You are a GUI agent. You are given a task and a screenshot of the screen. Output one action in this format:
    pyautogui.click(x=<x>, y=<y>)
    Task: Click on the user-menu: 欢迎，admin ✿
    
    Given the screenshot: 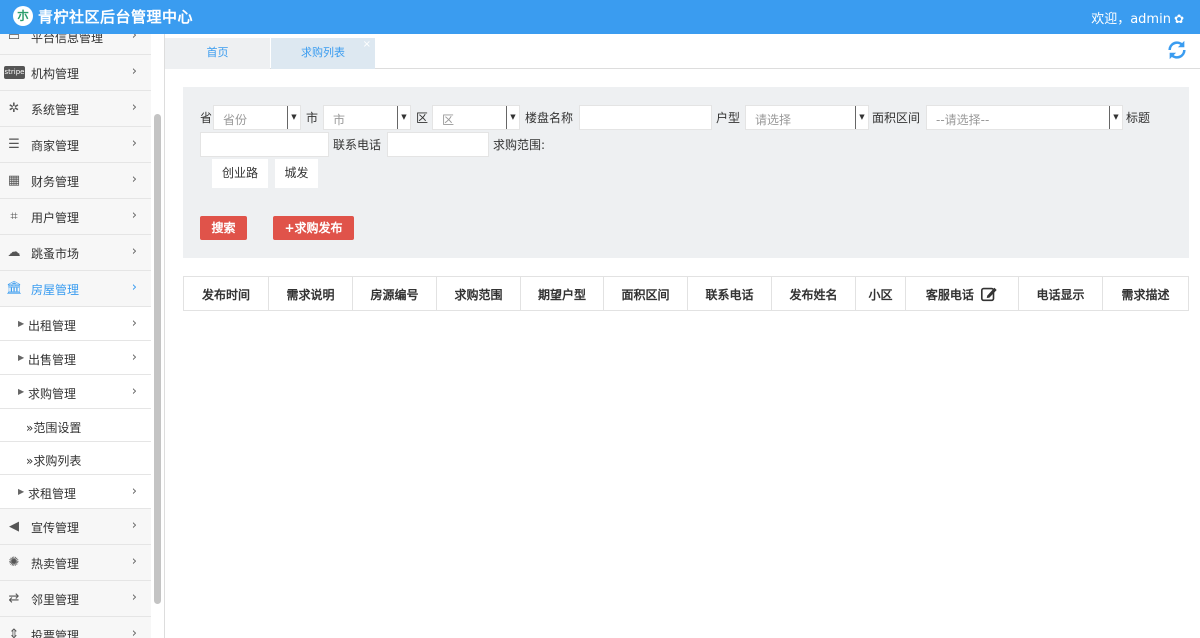 What is the action you would take?
    pyautogui.click(x=1137, y=17)
    